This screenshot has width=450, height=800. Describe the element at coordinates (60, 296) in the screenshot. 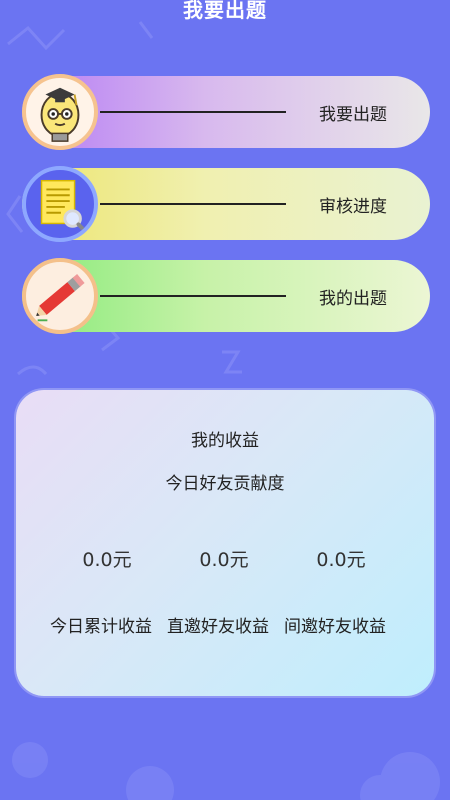

I see `pencil-icon` at that location.